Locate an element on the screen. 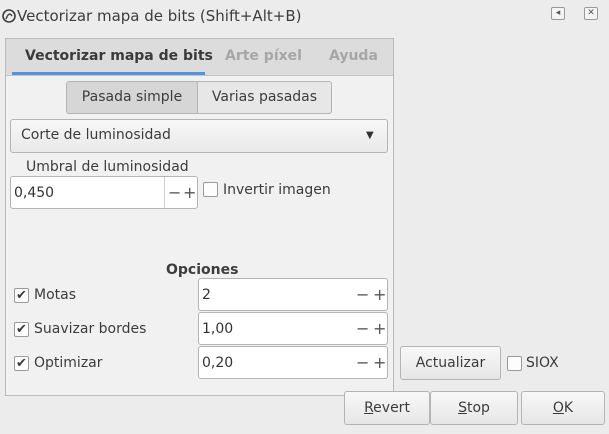 This screenshot has height=434, width=609. spin-separator is located at coordinates (164, 192).